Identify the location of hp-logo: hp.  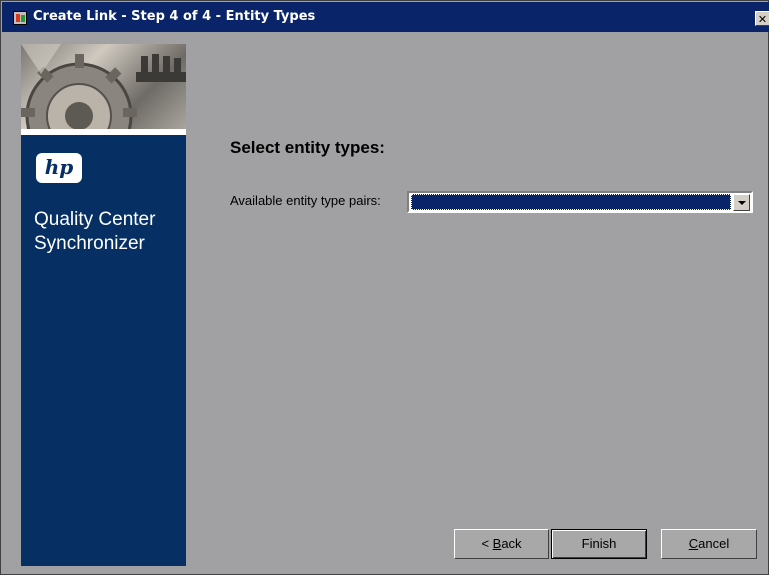
(59, 168).